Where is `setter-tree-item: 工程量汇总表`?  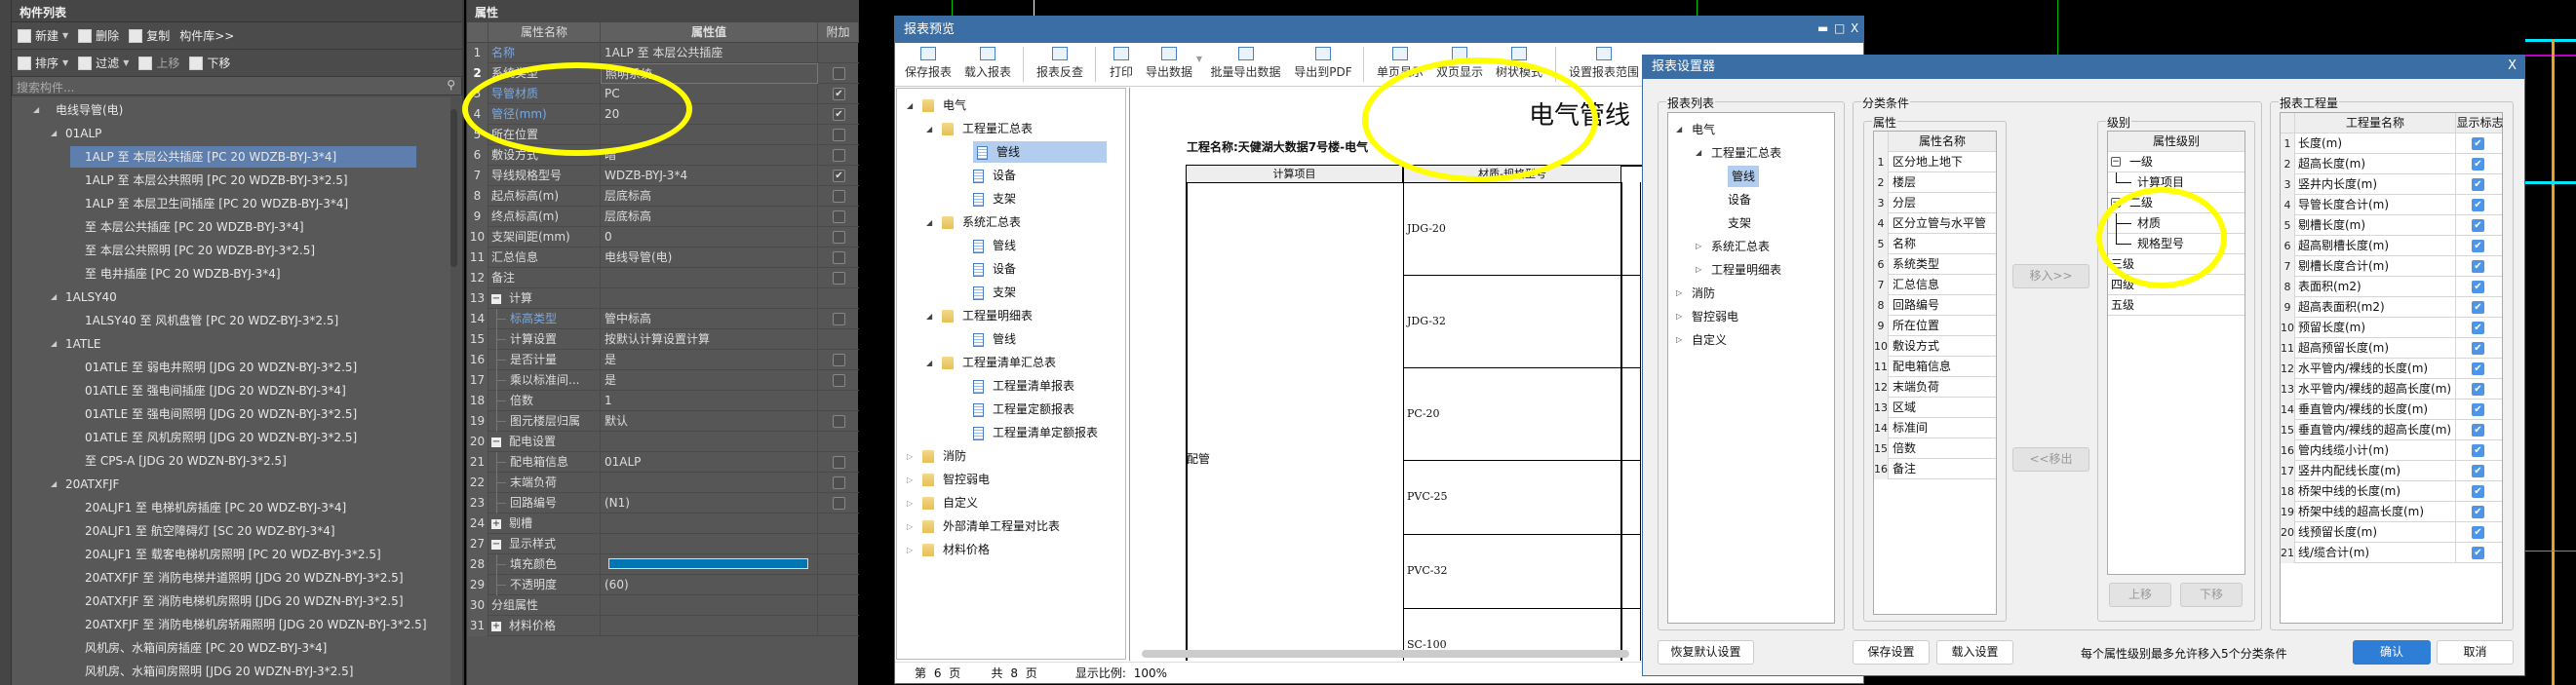
setter-tree-item: 工程量汇总表 is located at coordinates (1746, 153).